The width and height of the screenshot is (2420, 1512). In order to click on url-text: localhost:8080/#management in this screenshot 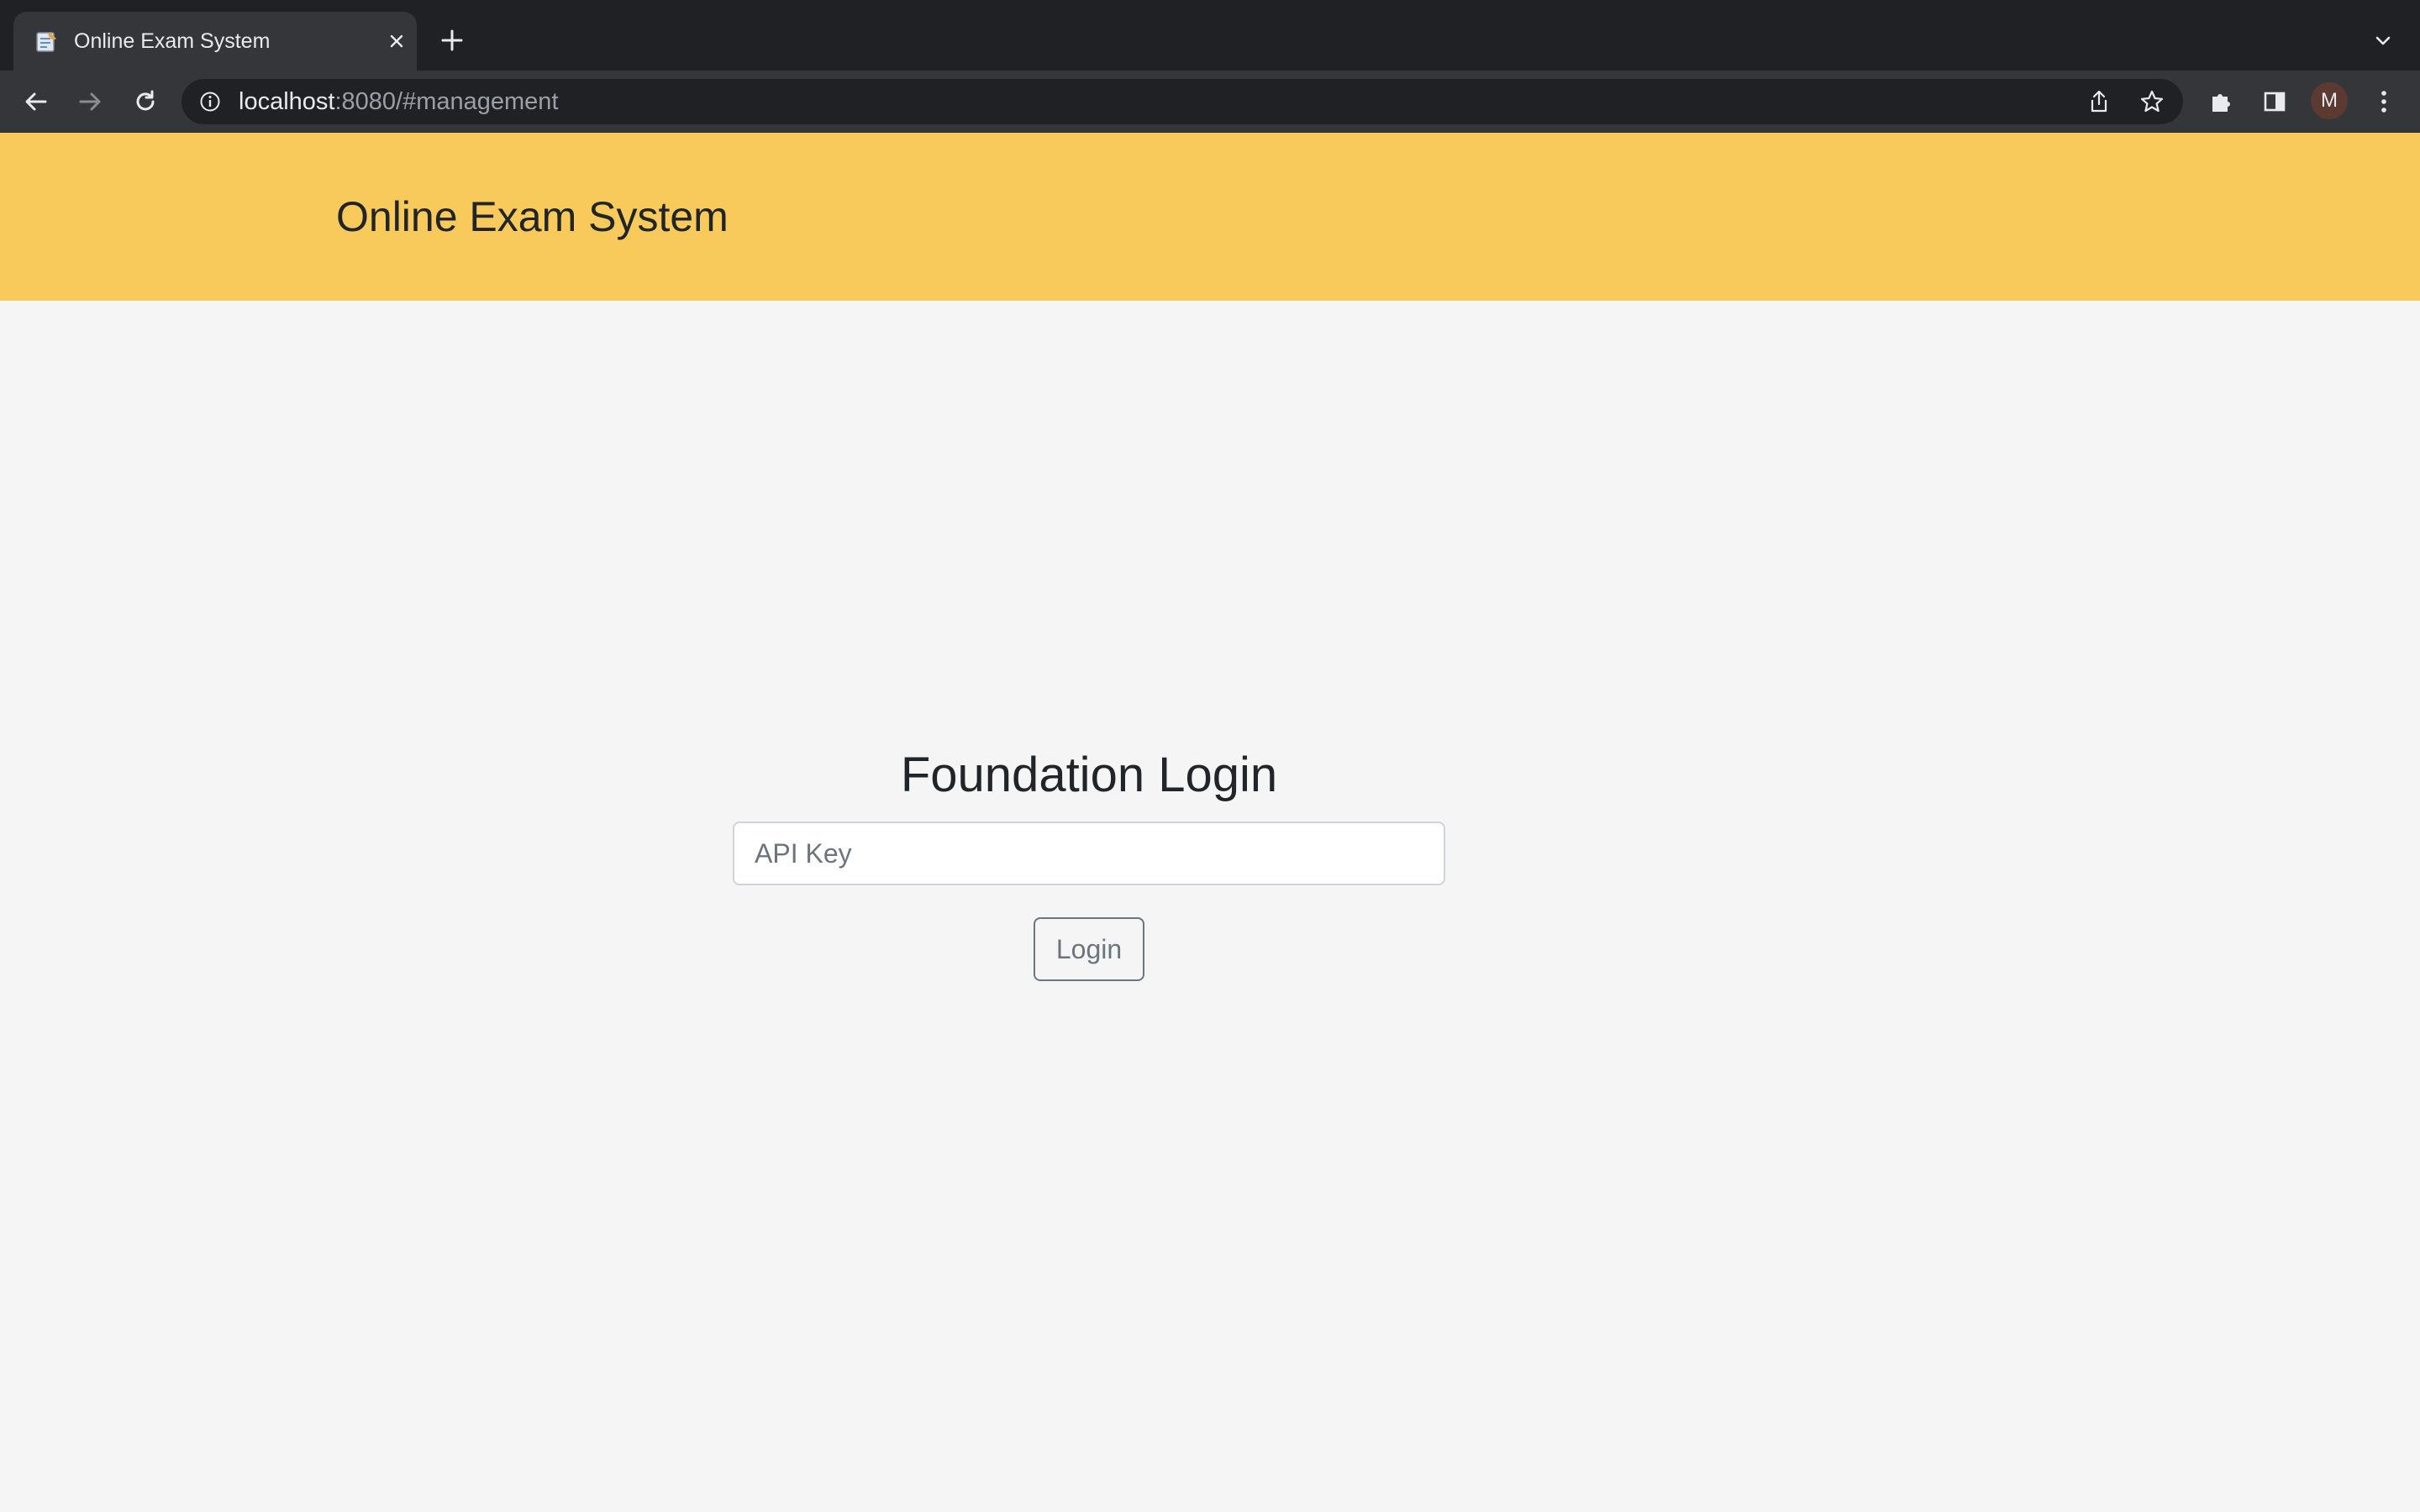, I will do `click(399, 101)`.